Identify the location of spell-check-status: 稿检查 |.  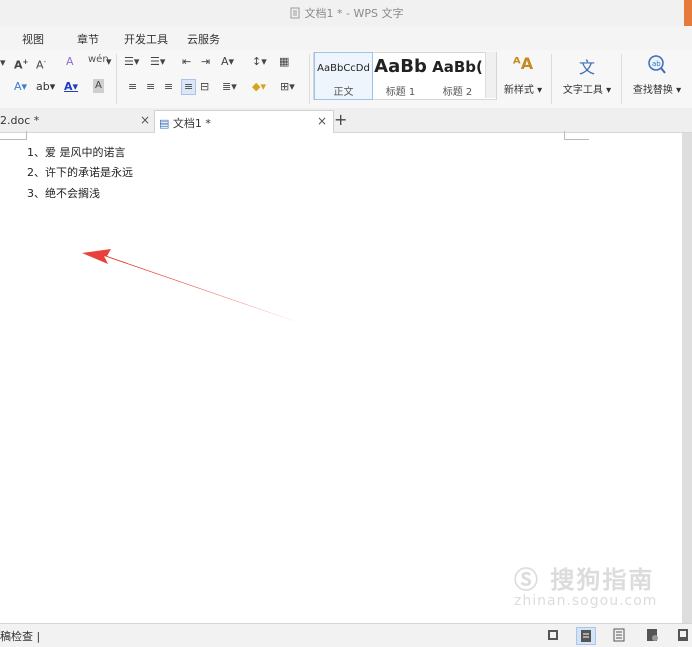
(20, 636).